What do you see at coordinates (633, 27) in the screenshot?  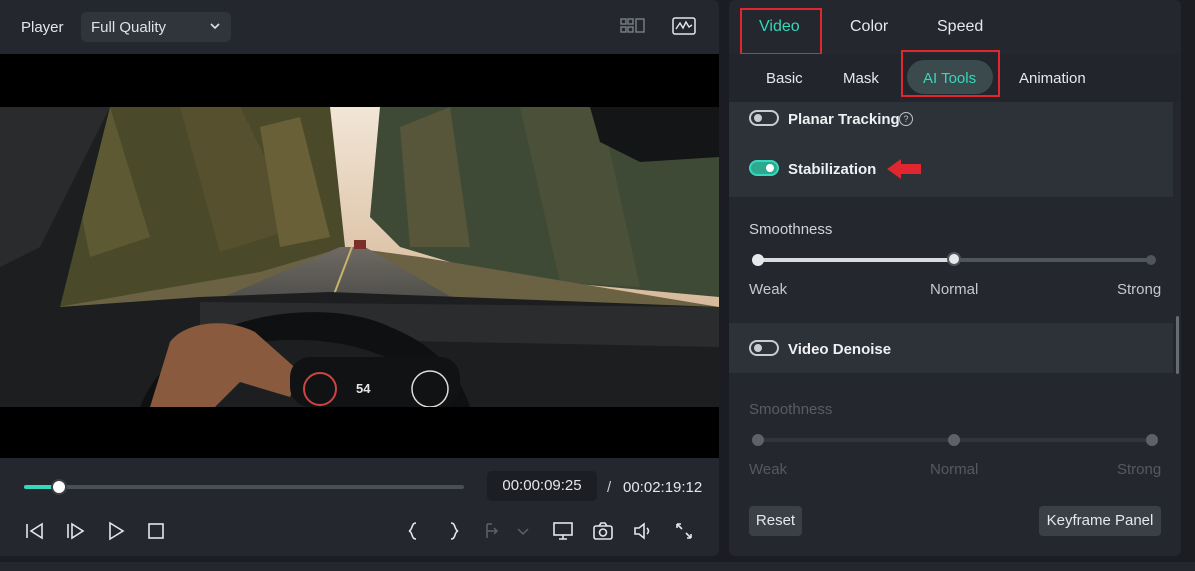 I see `grid-view-icon` at bounding box center [633, 27].